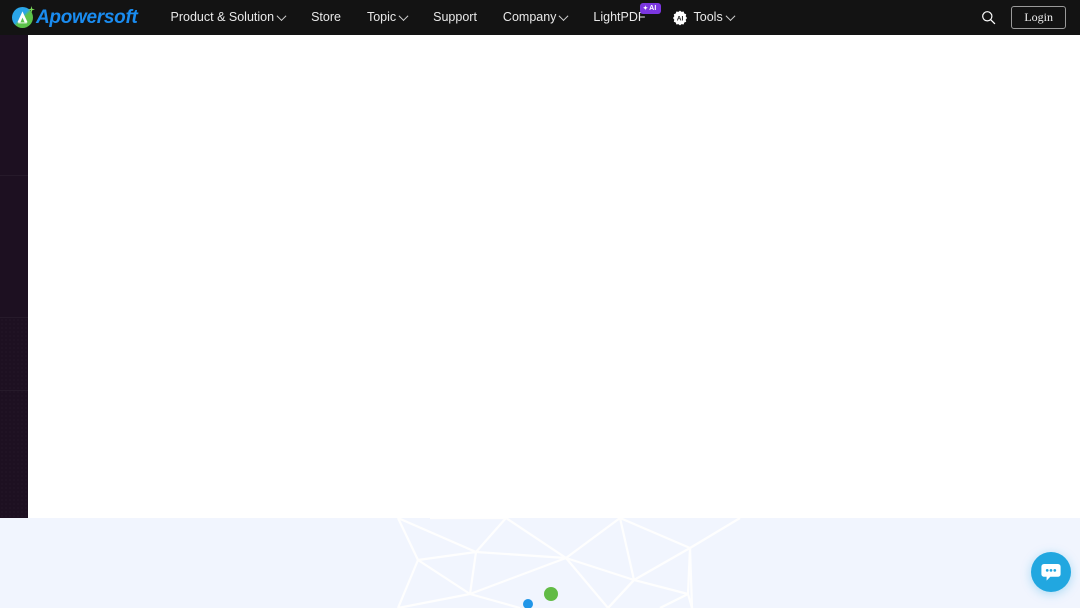  I want to click on svg-text: AI, so click(679, 18).